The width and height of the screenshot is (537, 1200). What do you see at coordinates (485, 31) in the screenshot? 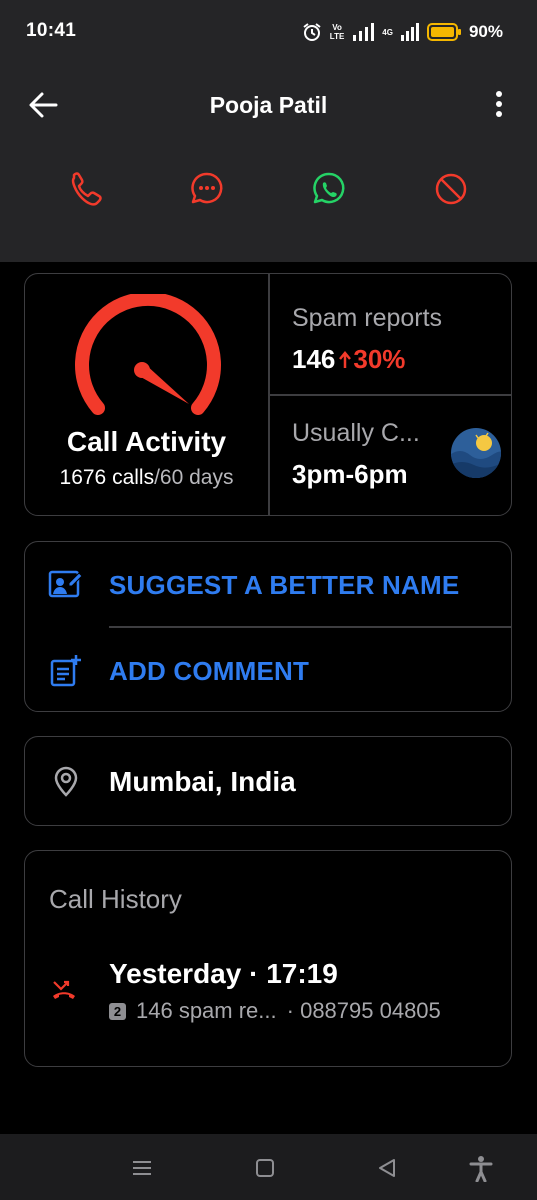
I see `battery-percent: 90%` at bounding box center [485, 31].